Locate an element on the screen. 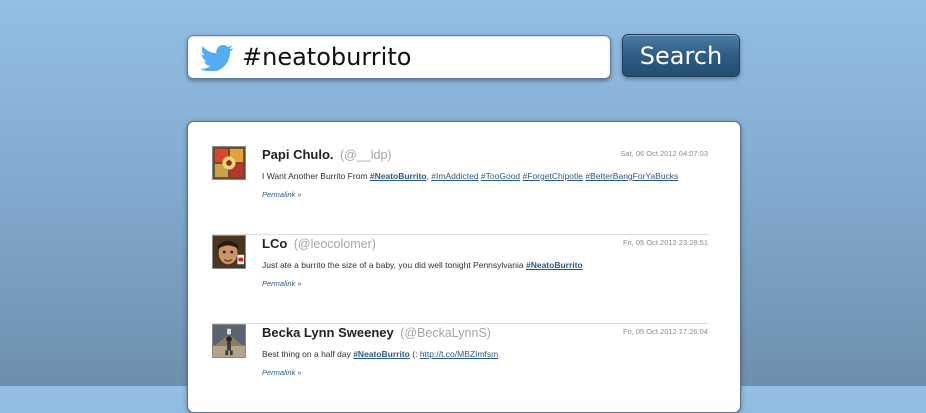 This screenshot has width=926, height=413. hashtag-link: #ImAddicted is located at coordinates (454, 176).